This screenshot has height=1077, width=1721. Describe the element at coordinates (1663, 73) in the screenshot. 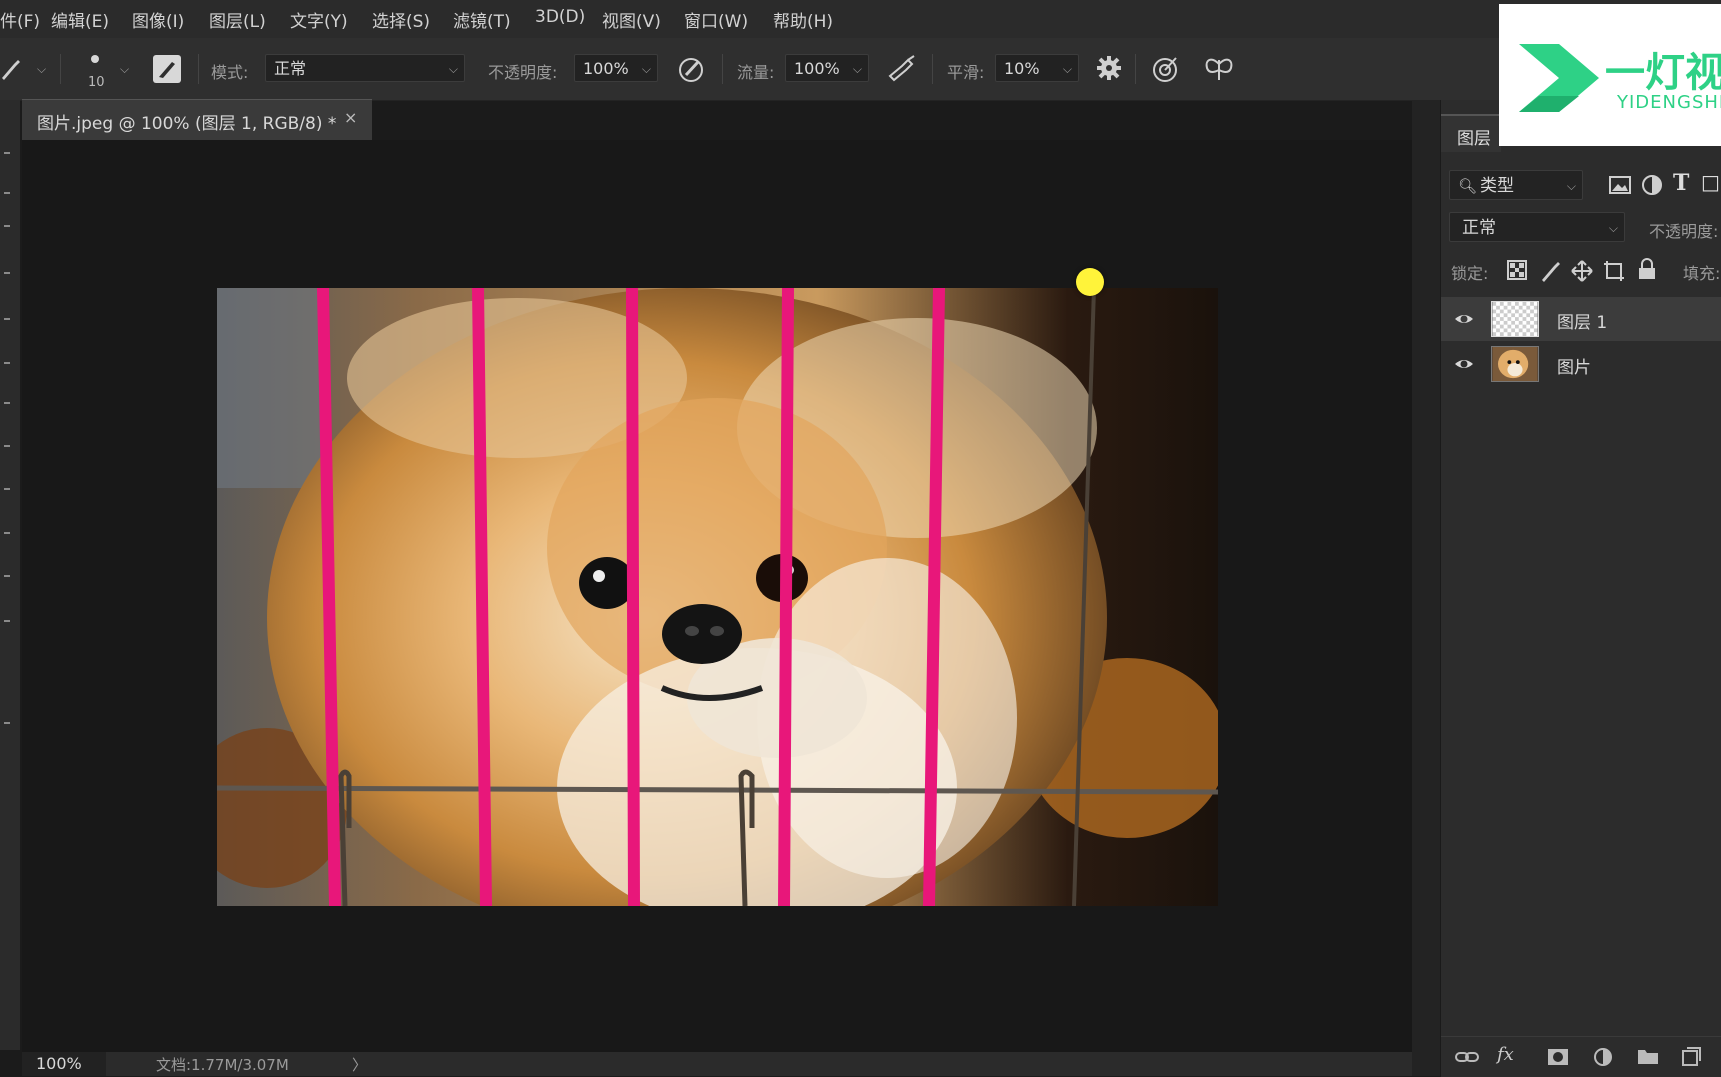

I see `logo-text: 一灯视` at that location.